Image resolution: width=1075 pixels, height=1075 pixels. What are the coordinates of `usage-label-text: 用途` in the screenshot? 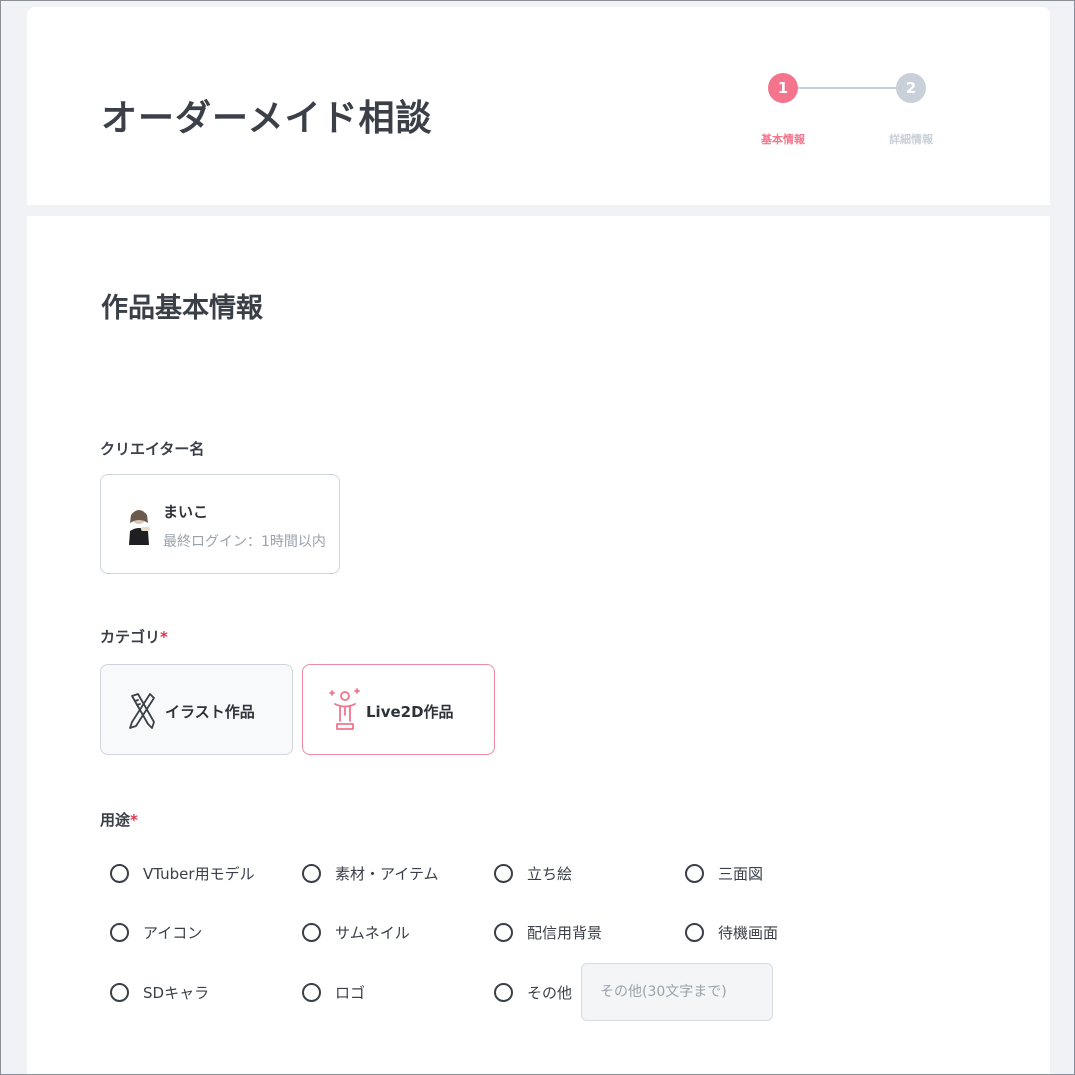 It's located at (115, 820).